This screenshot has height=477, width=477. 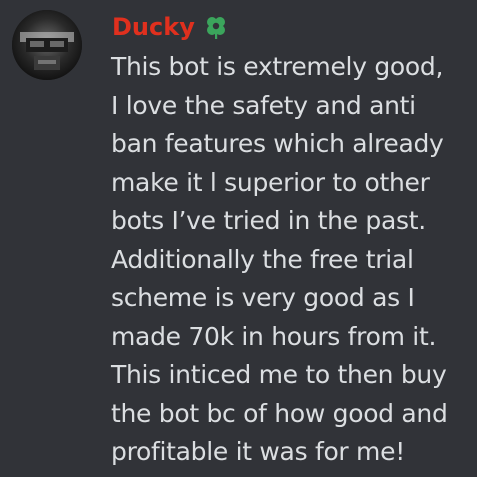 I want to click on message-line: the bot bc of how good and, so click(x=279, y=413).